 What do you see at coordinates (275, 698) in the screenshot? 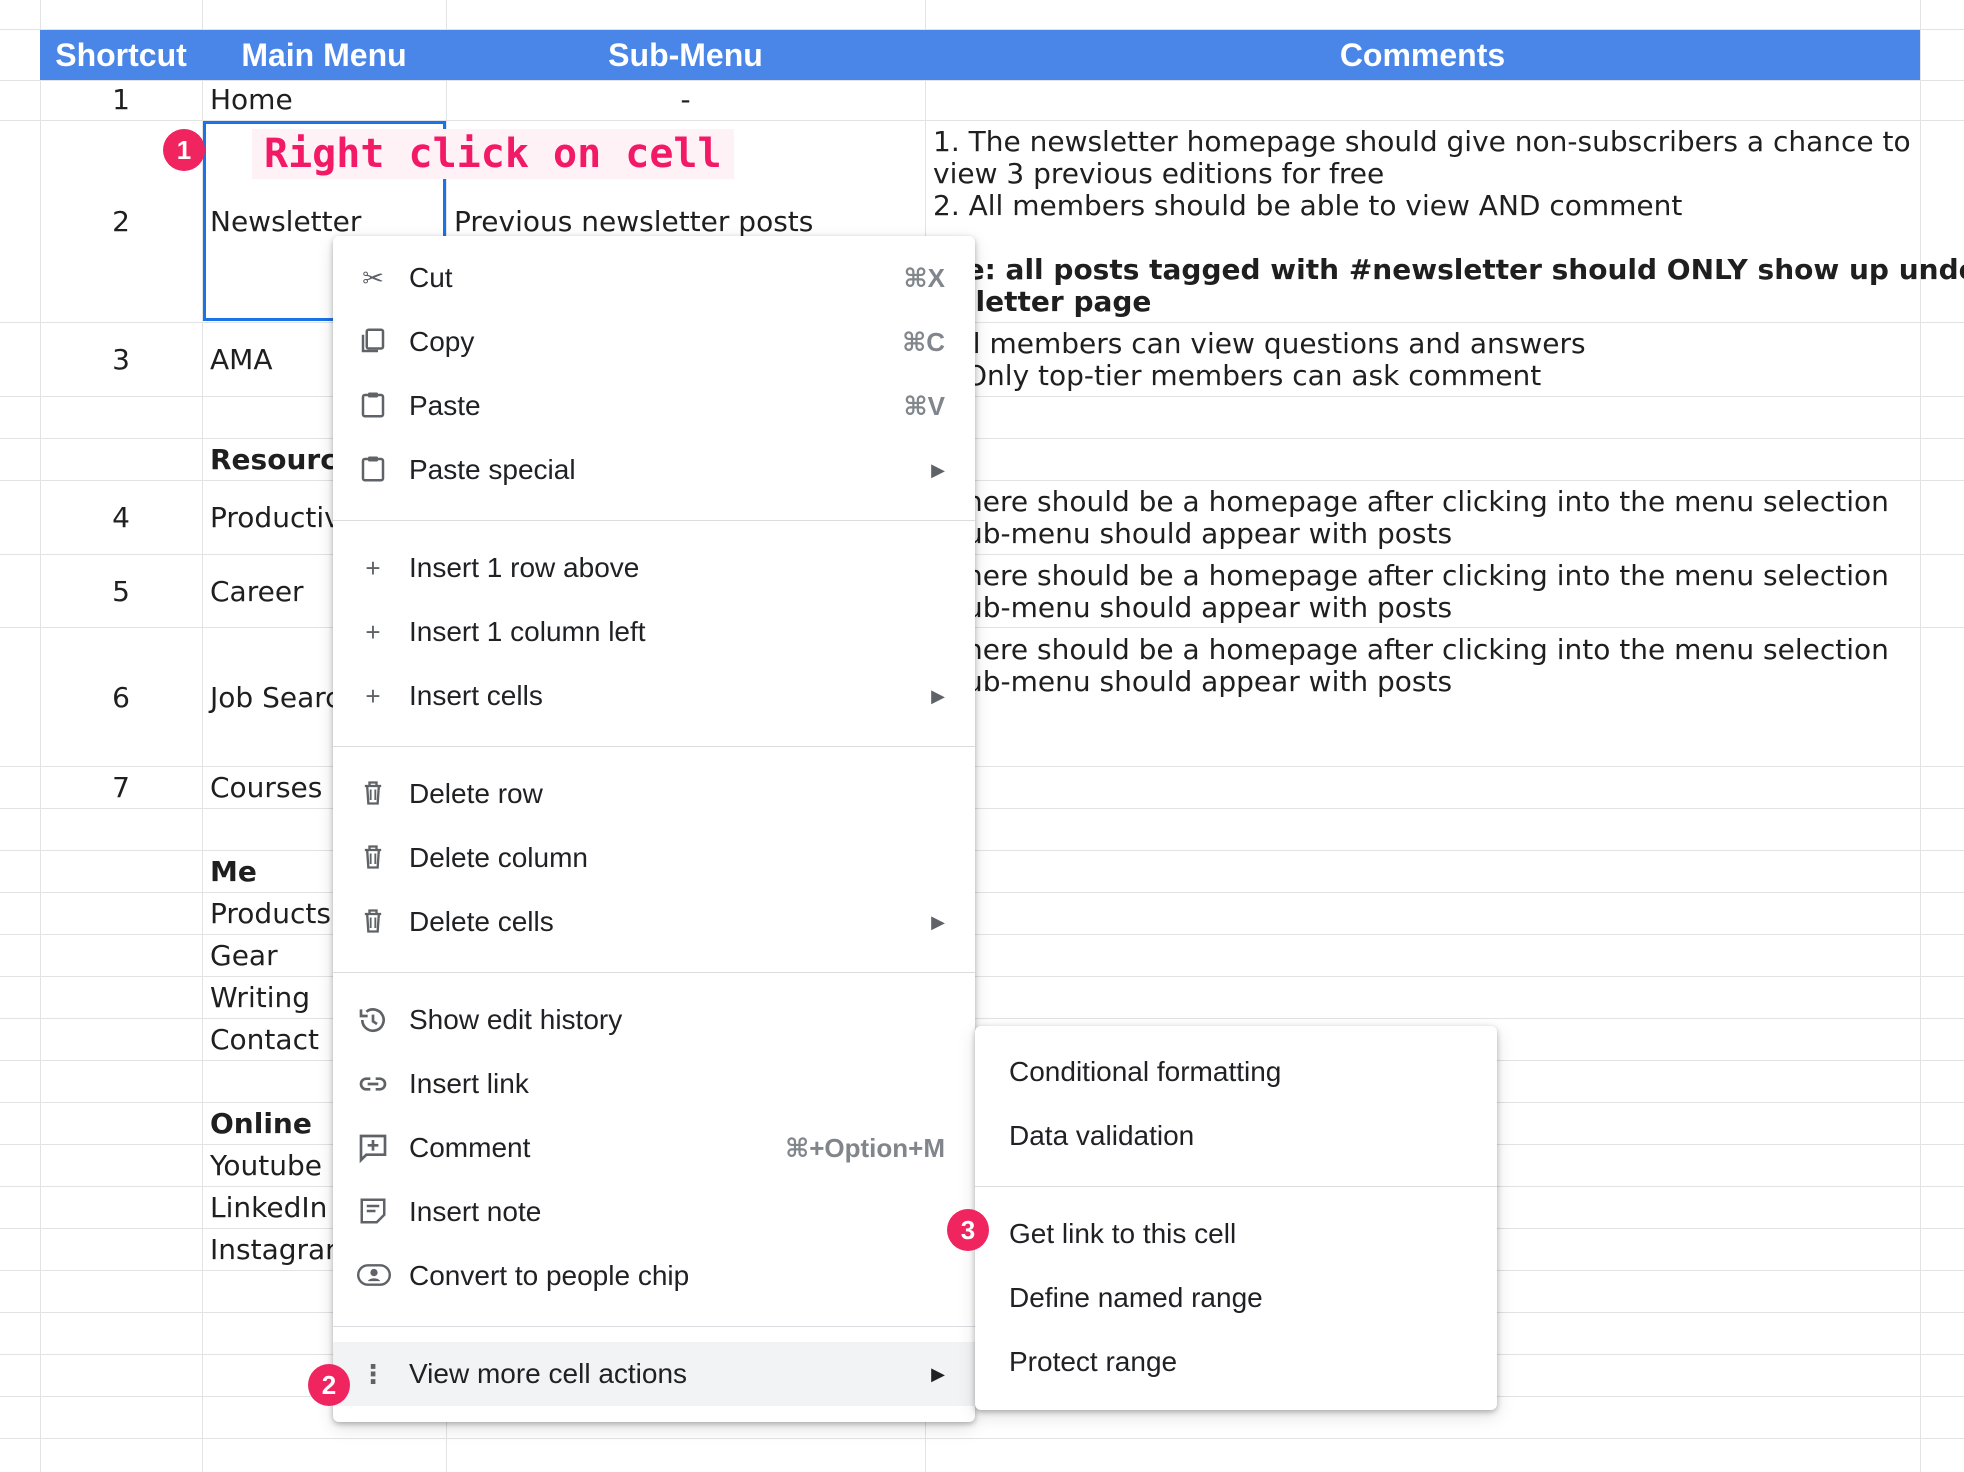
I see `main-menu-cell: Job Searc` at bounding box center [275, 698].